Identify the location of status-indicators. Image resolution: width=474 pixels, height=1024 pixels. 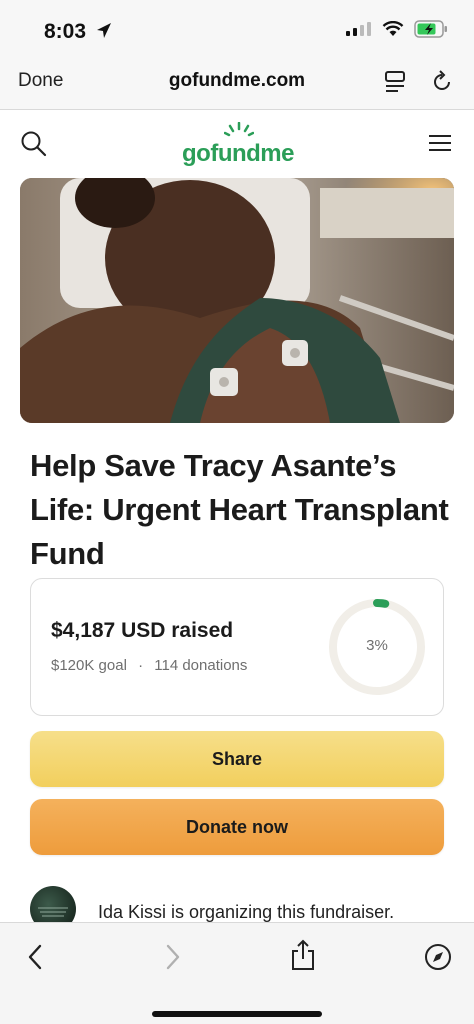
(397, 31).